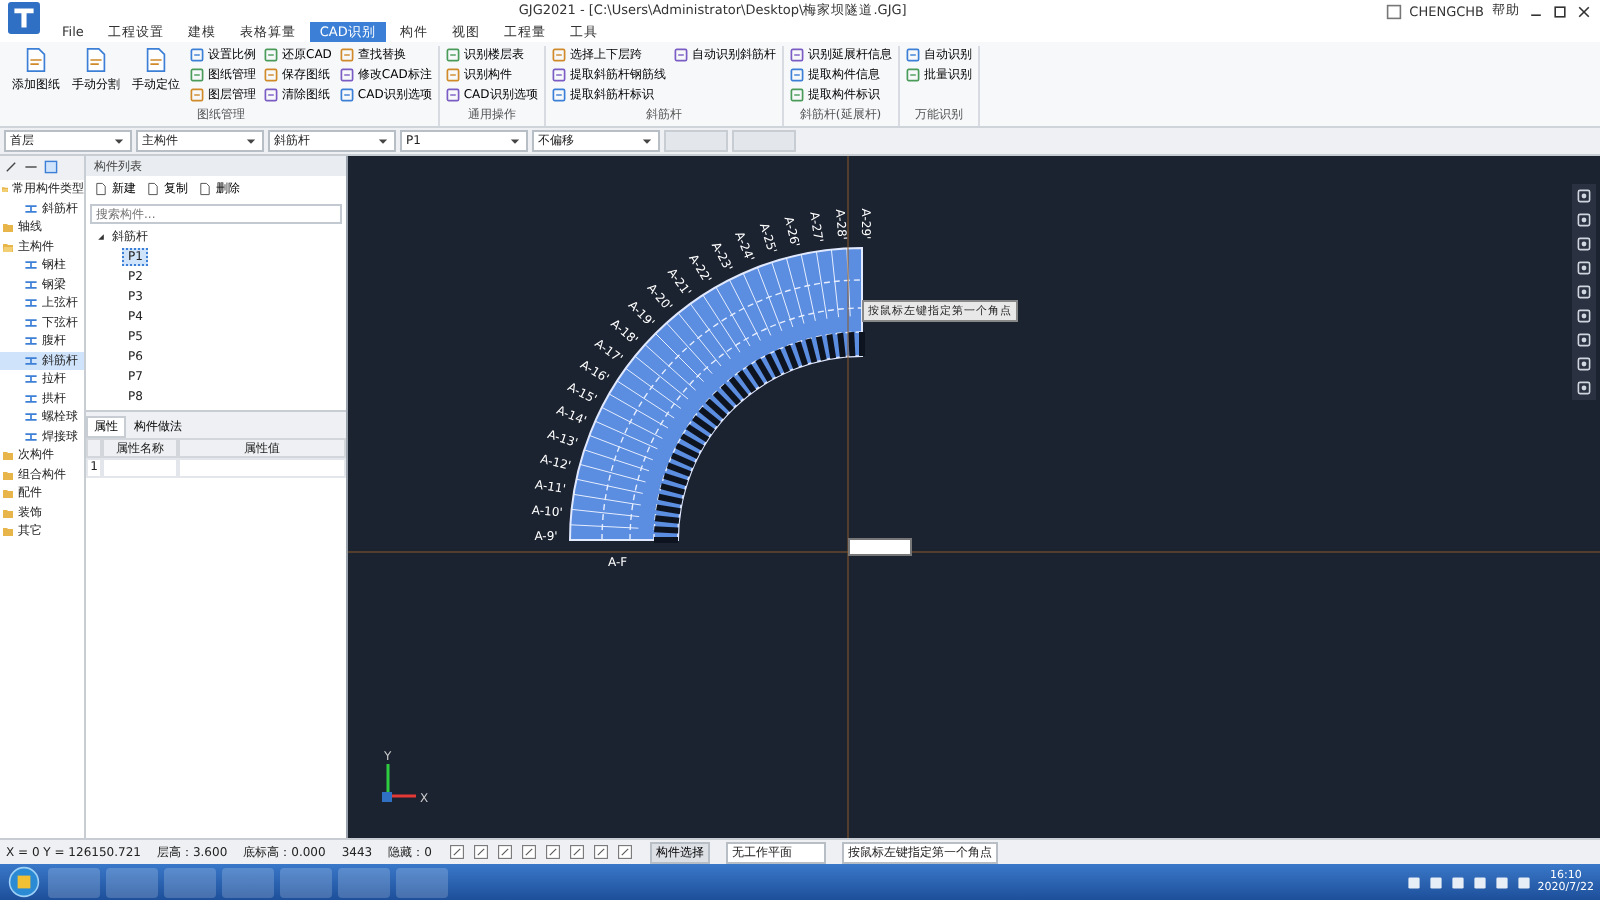  Describe the element at coordinates (101, 236) in the screenshot. I see `caret-down-icon` at that location.